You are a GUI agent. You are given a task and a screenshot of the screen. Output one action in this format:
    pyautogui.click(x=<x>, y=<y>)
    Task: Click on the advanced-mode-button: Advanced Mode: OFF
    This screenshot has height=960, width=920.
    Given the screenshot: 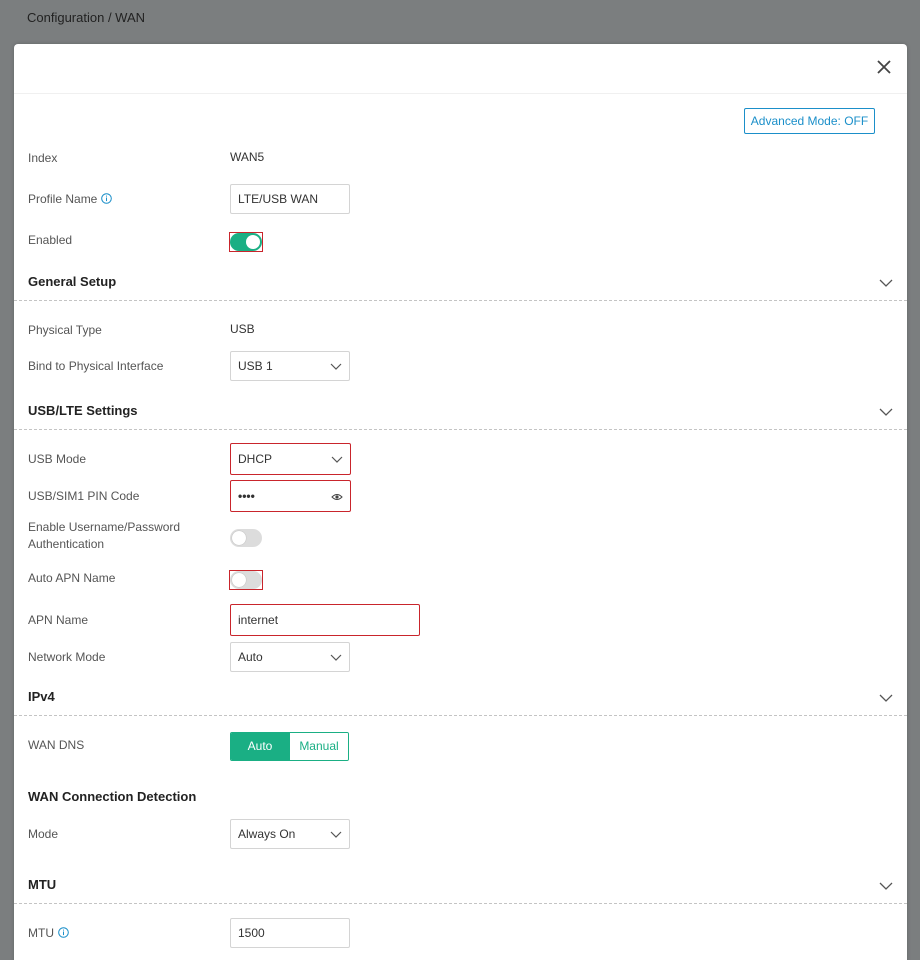 What is the action you would take?
    pyautogui.click(x=809, y=121)
    